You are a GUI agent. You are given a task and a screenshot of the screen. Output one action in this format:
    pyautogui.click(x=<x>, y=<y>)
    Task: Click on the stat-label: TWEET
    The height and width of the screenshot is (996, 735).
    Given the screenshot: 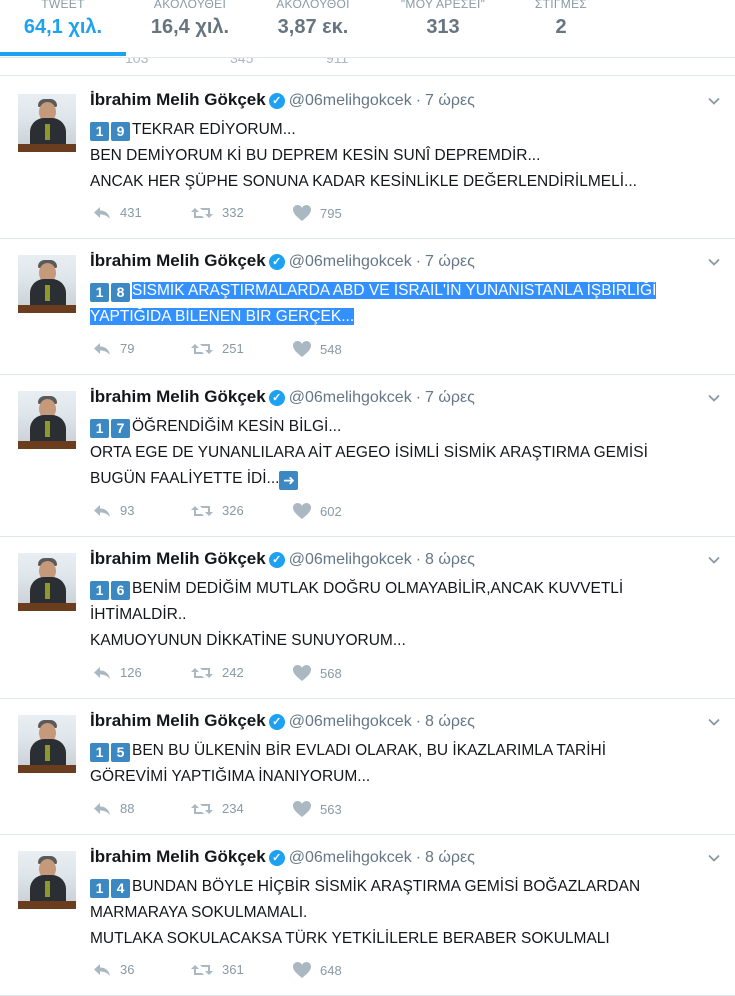 What is the action you would take?
    pyautogui.click(x=63, y=5)
    